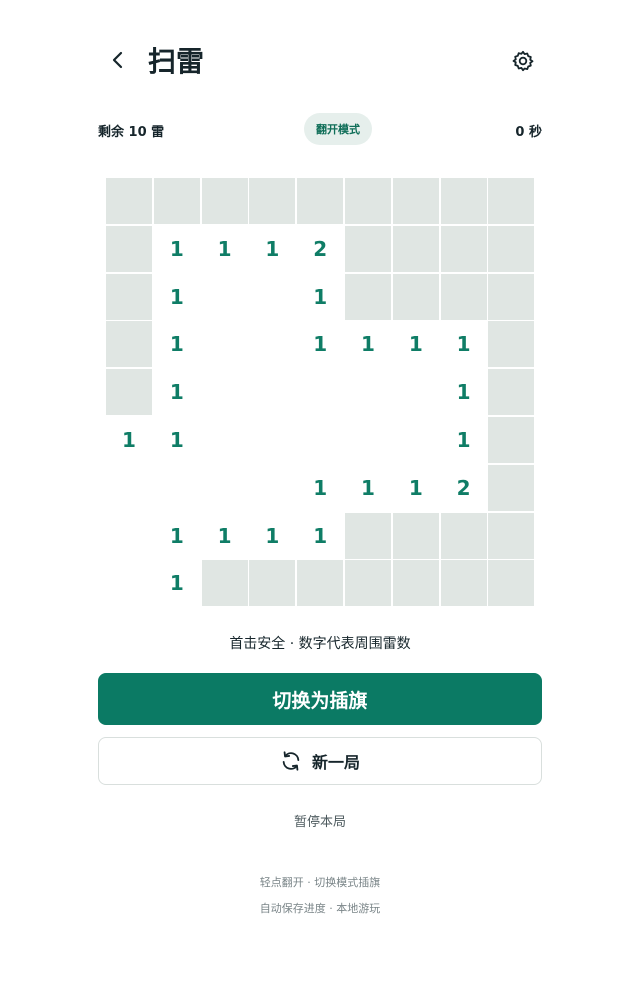  What do you see at coordinates (291, 761) in the screenshot?
I see `refresh-icon` at bounding box center [291, 761].